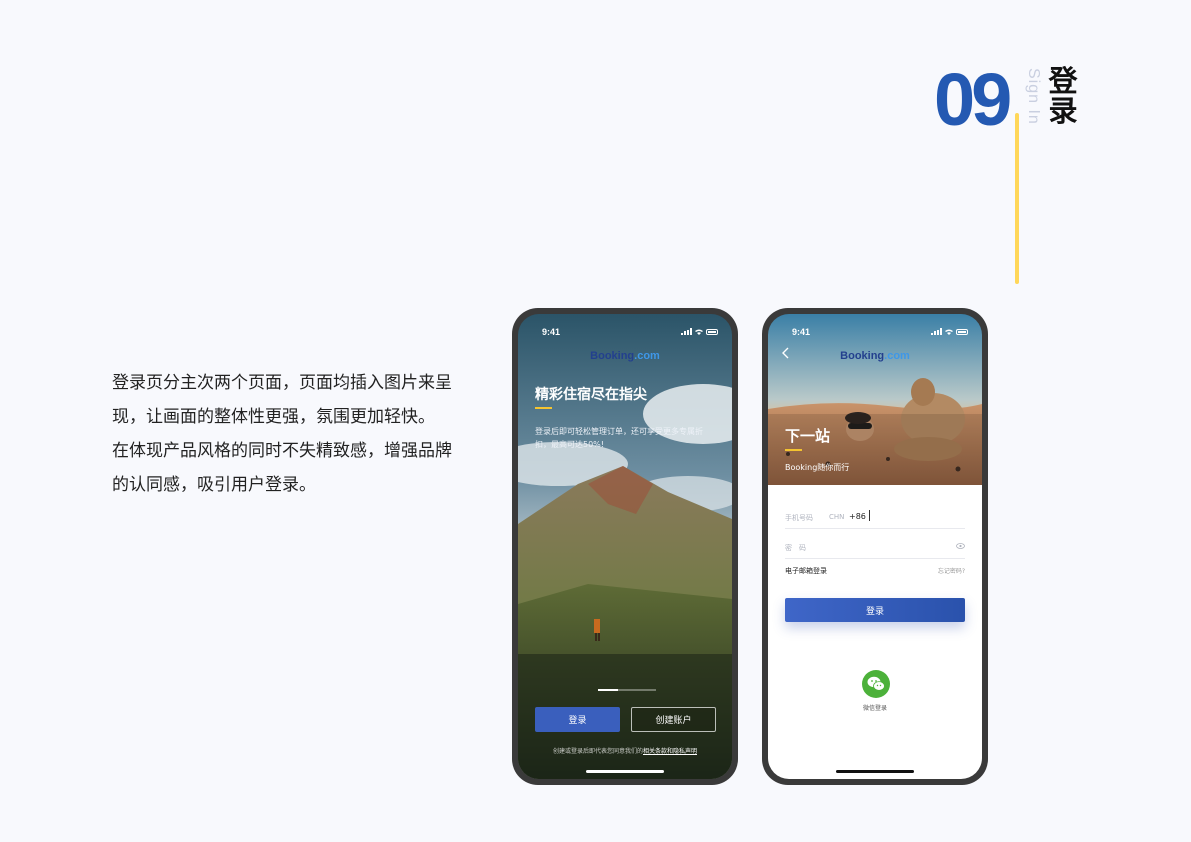 Image resolution: width=1191 pixels, height=842 pixels. What do you see at coordinates (874, 708) in the screenshot?
I see `wechat-login-label: 微信登录` at bounding box center [874, 708].